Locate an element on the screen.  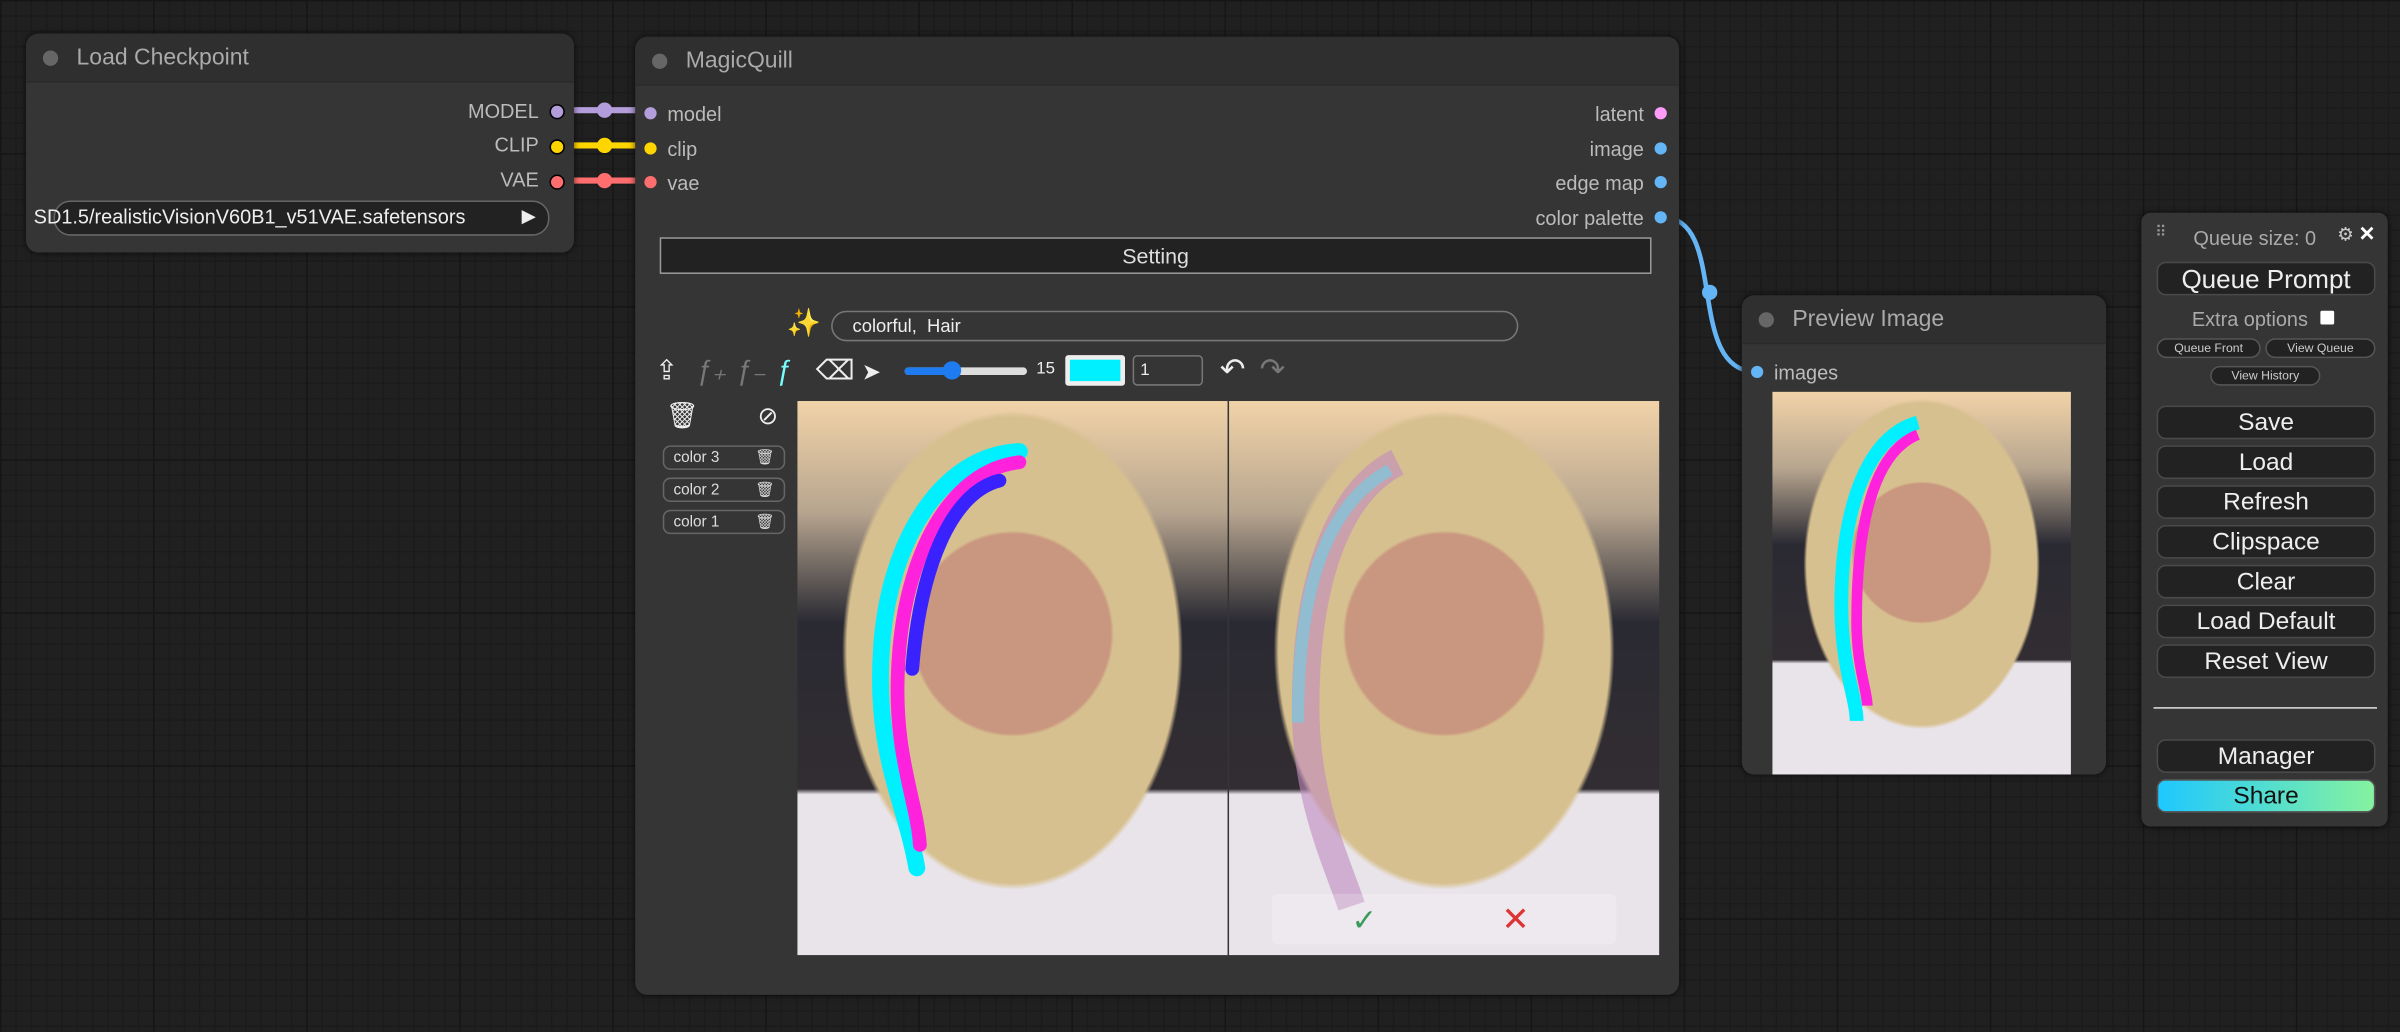
node-title: Load Checkpoint is located at coordinates (300, 58).